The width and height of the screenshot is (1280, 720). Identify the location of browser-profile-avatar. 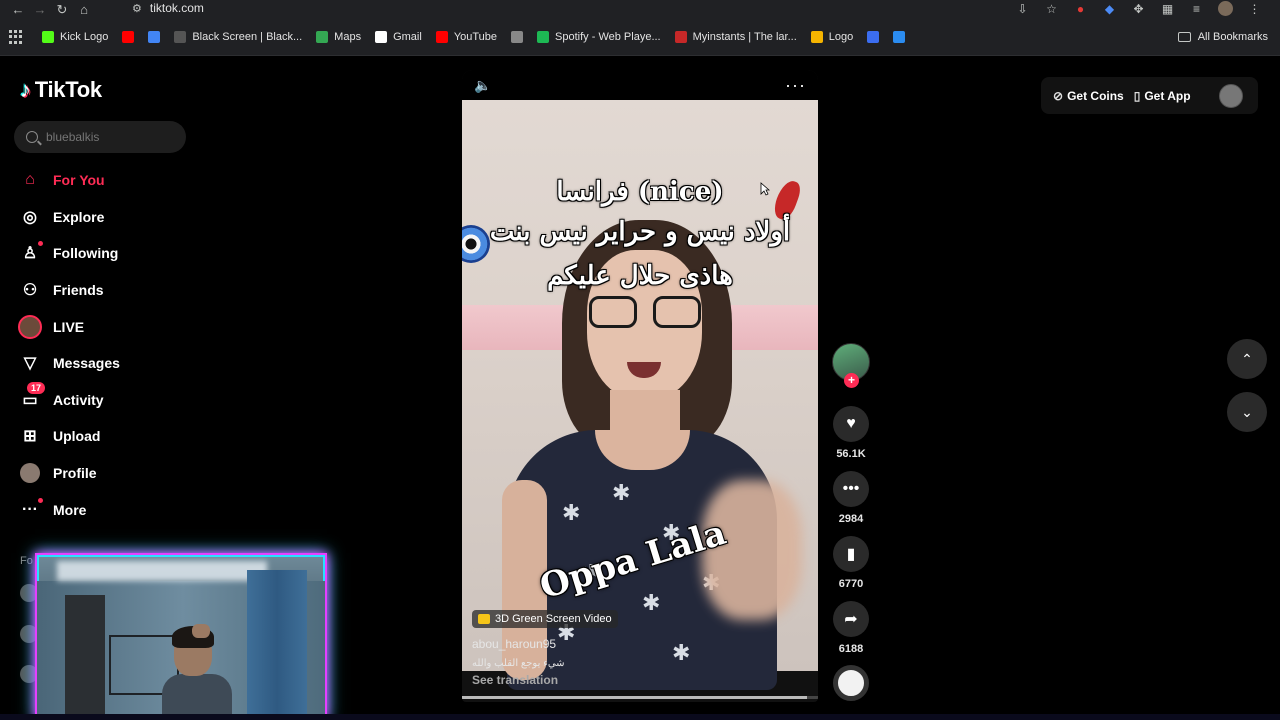
(1225, 8).